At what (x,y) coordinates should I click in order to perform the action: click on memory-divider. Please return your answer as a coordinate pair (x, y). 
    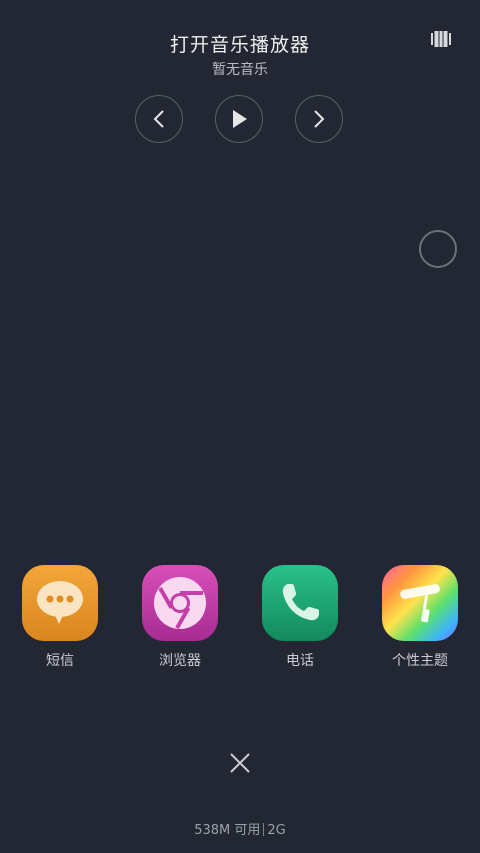
    Looking at the image, I should click on (264, 829).